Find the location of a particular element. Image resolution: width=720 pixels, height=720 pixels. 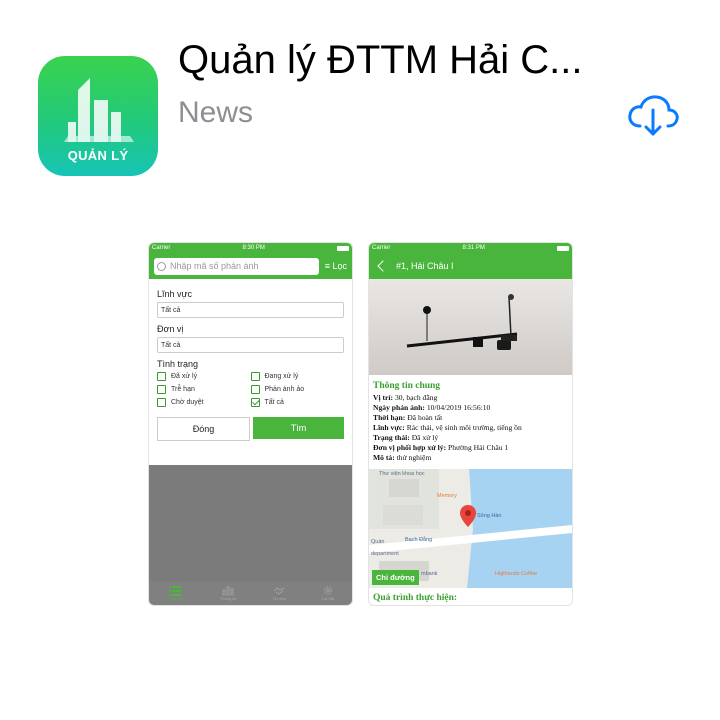

status-bar: Carrier 8:31 PM is located at coordinates (470, 248).